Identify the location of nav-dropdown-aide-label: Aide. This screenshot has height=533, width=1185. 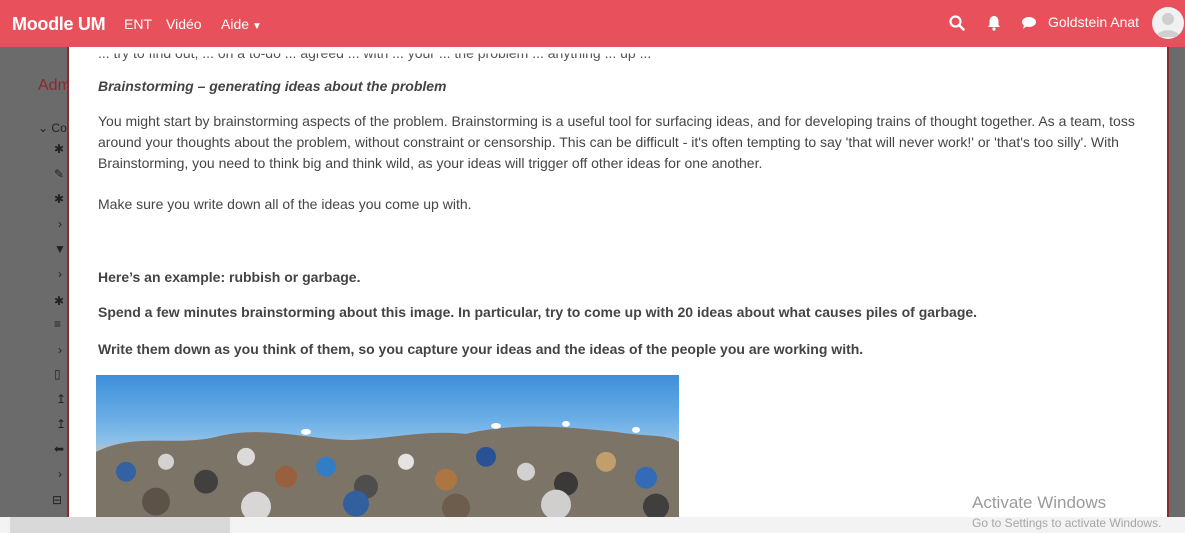
(235, 24).